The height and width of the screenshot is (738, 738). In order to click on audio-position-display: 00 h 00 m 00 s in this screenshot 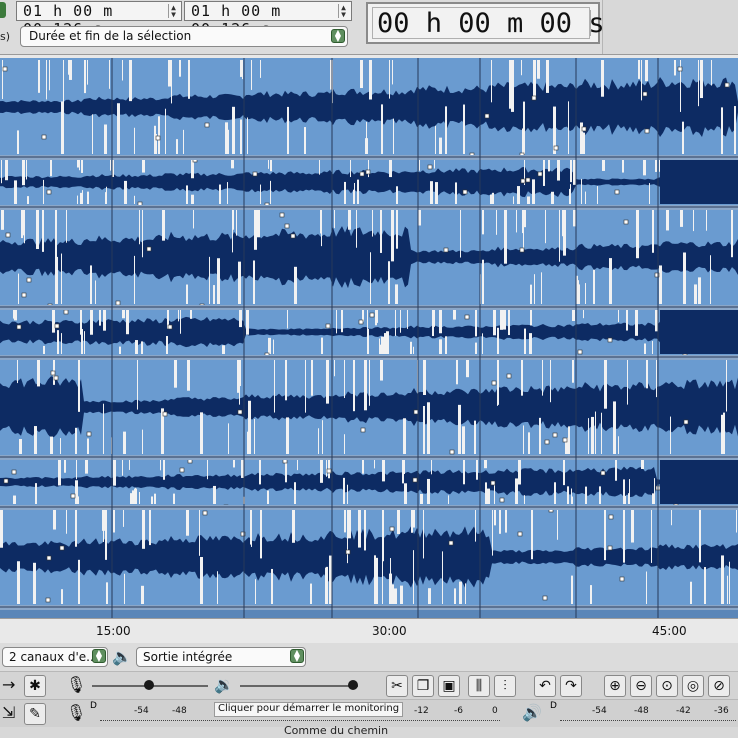, I will do `click(485, 23)`.